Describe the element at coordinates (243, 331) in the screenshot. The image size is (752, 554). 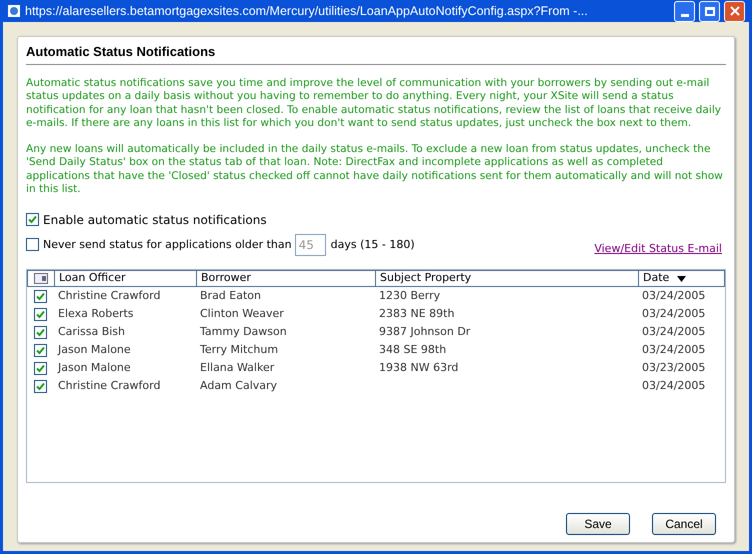
I see `table-cell: Tammy Dawson` at that location.